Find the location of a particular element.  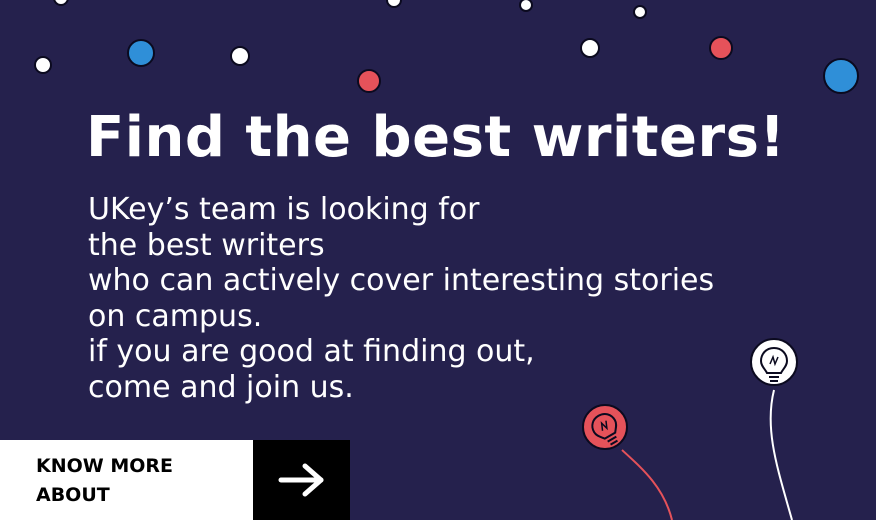

know-more-label: KNOW MORE ABOUT is located at coordinates (126, 480).